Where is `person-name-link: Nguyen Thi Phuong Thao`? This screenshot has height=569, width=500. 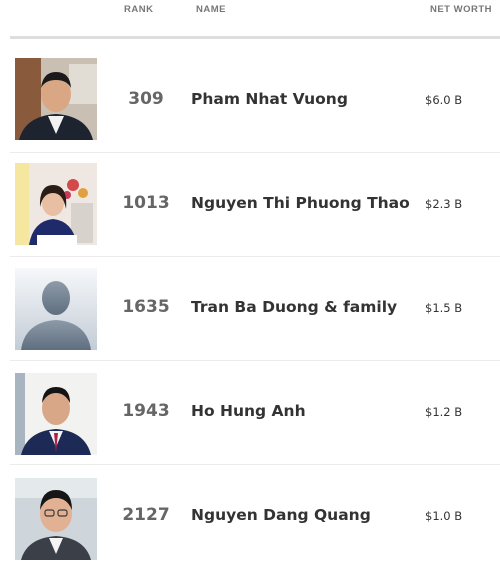
person-name-link: Nguyen Thi Phuong Thao is located at coordinates (300, 203).